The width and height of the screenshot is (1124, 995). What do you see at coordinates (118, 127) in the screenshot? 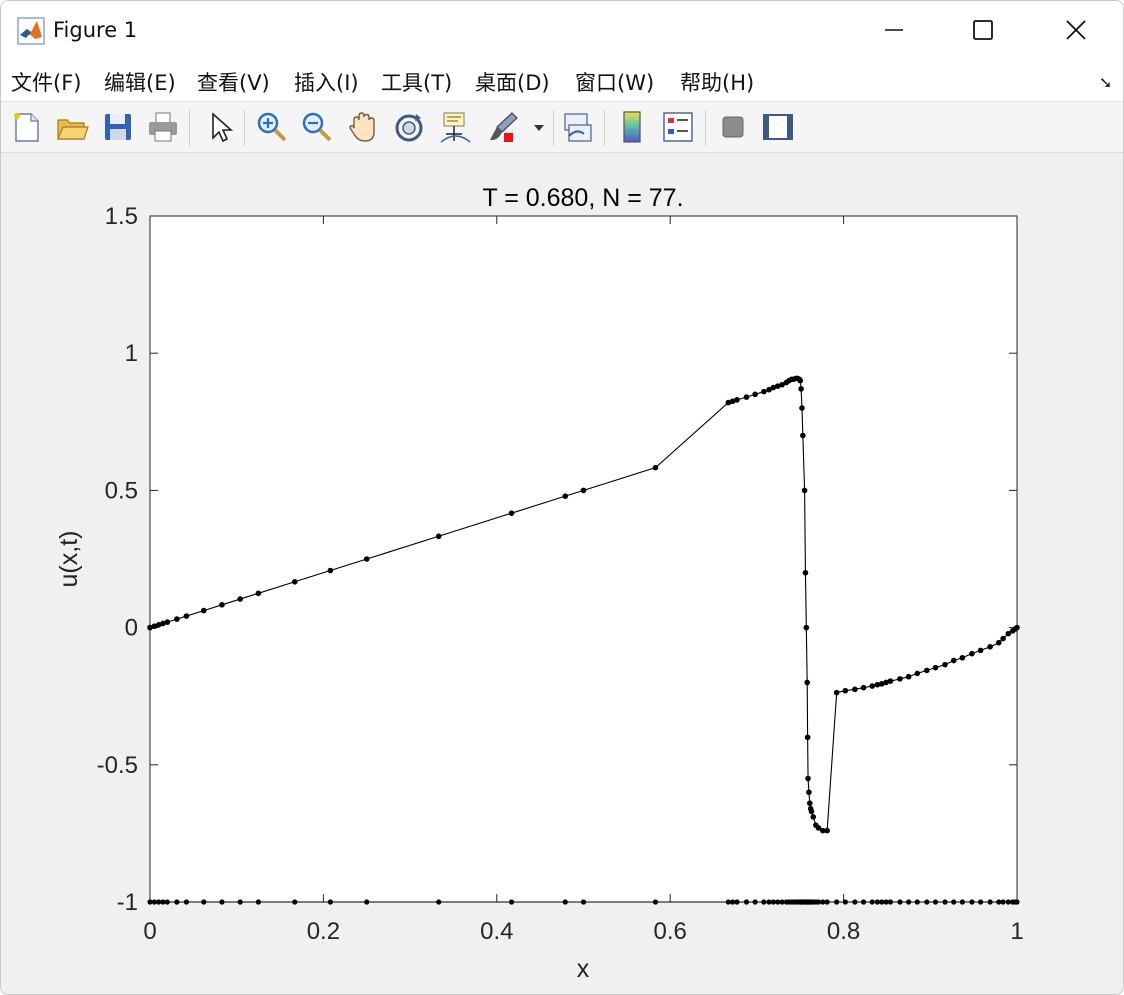
I see `save-icon` at bounding box center [118, 127].